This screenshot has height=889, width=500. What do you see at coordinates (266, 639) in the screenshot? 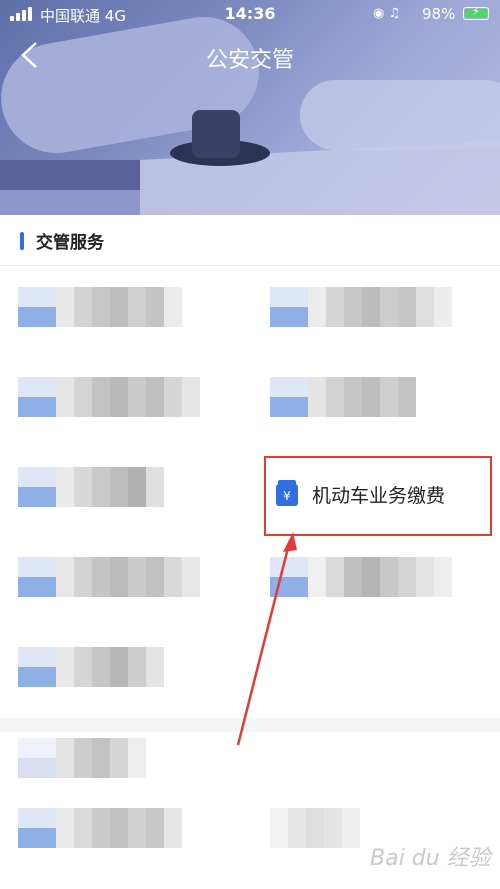
I see `annotation-arrow` at bounding box center [266, 639].